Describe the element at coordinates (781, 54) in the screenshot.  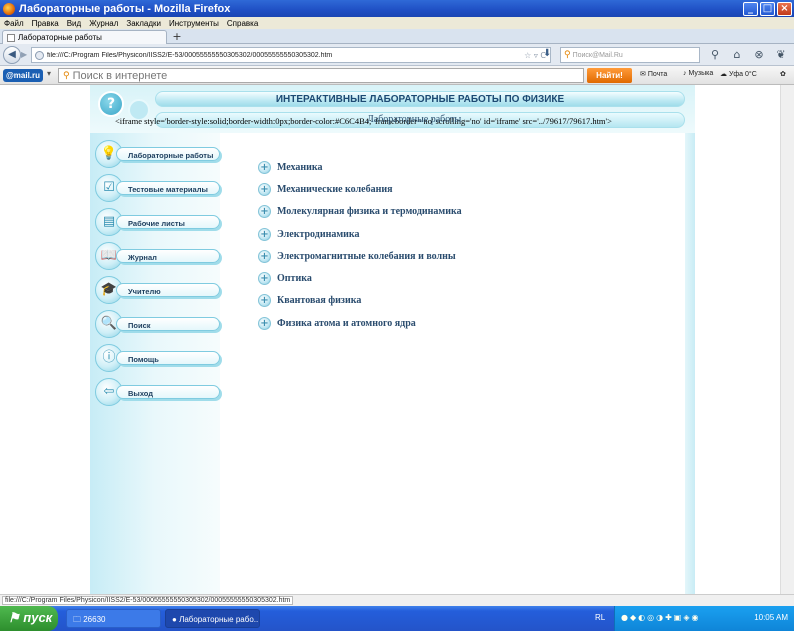
I see `addon-icon: ❦` at that location.